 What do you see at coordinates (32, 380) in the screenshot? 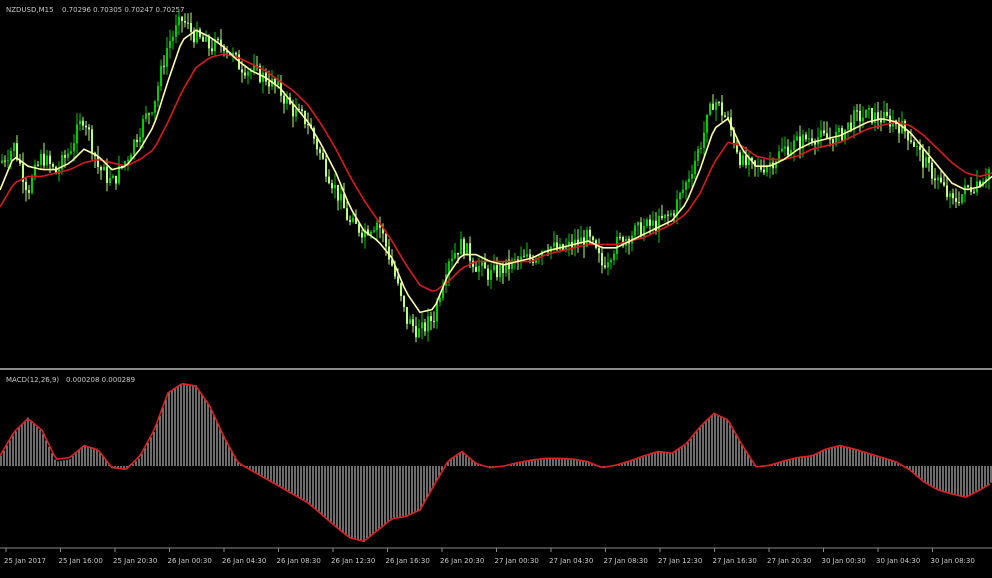
I see `macd-title: MACD(12,26,9)` at bounding box center [32, 380].